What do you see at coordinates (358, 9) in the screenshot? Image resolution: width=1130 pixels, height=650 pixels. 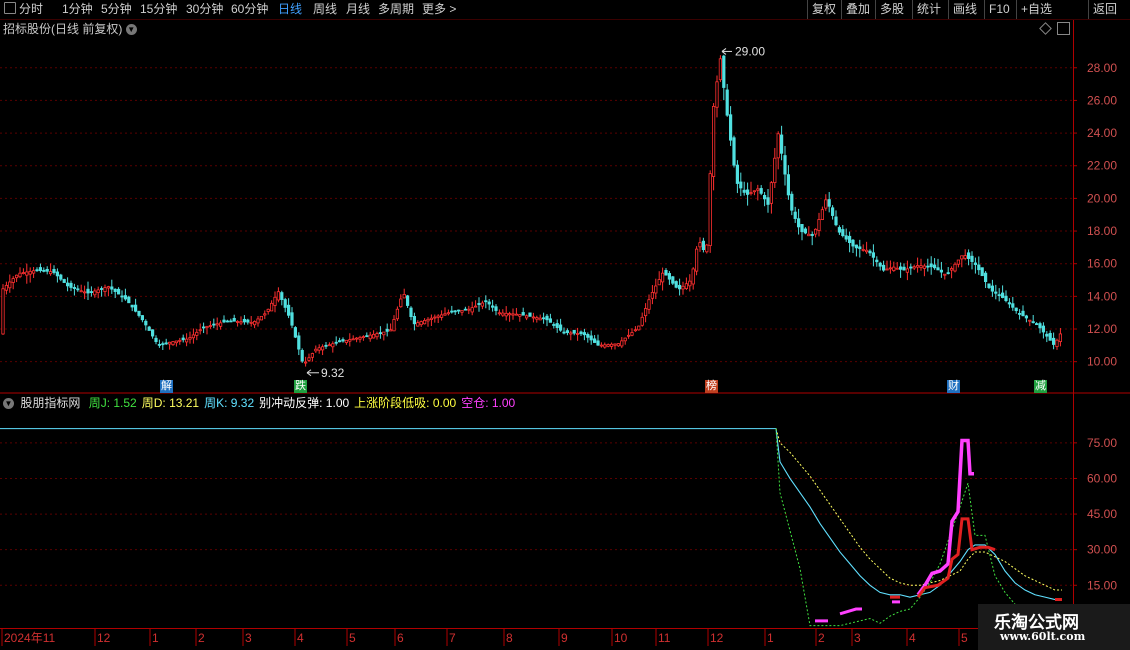 I see `period-tab-8: 月线` at bounding box center [358, 9].